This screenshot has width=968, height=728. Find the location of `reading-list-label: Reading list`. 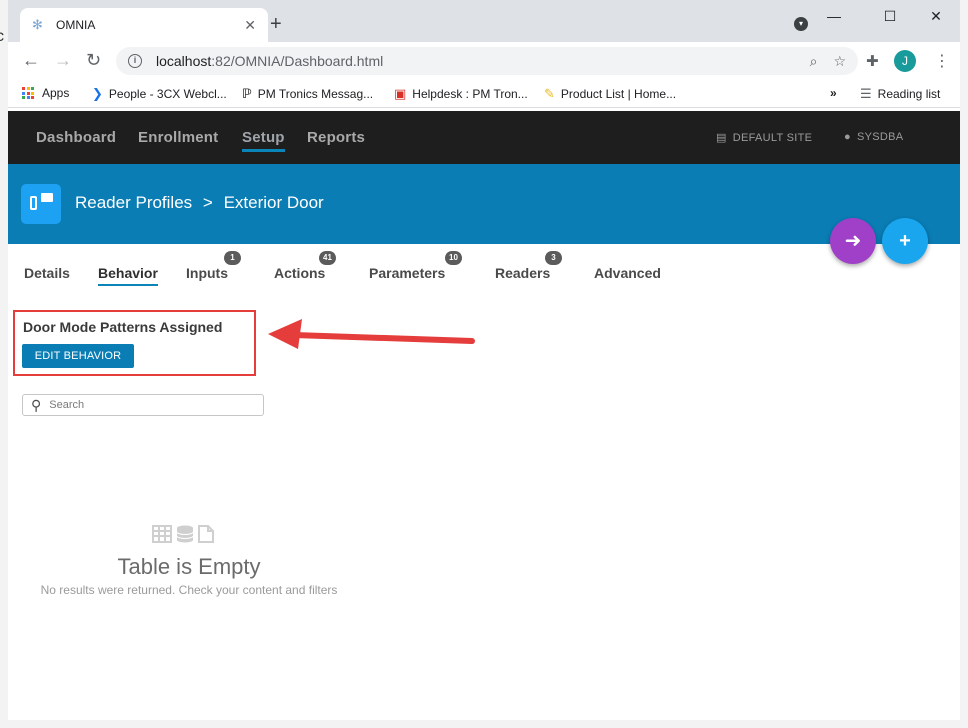

reading-list-label: Reading list is located at coordinates (909, 94).